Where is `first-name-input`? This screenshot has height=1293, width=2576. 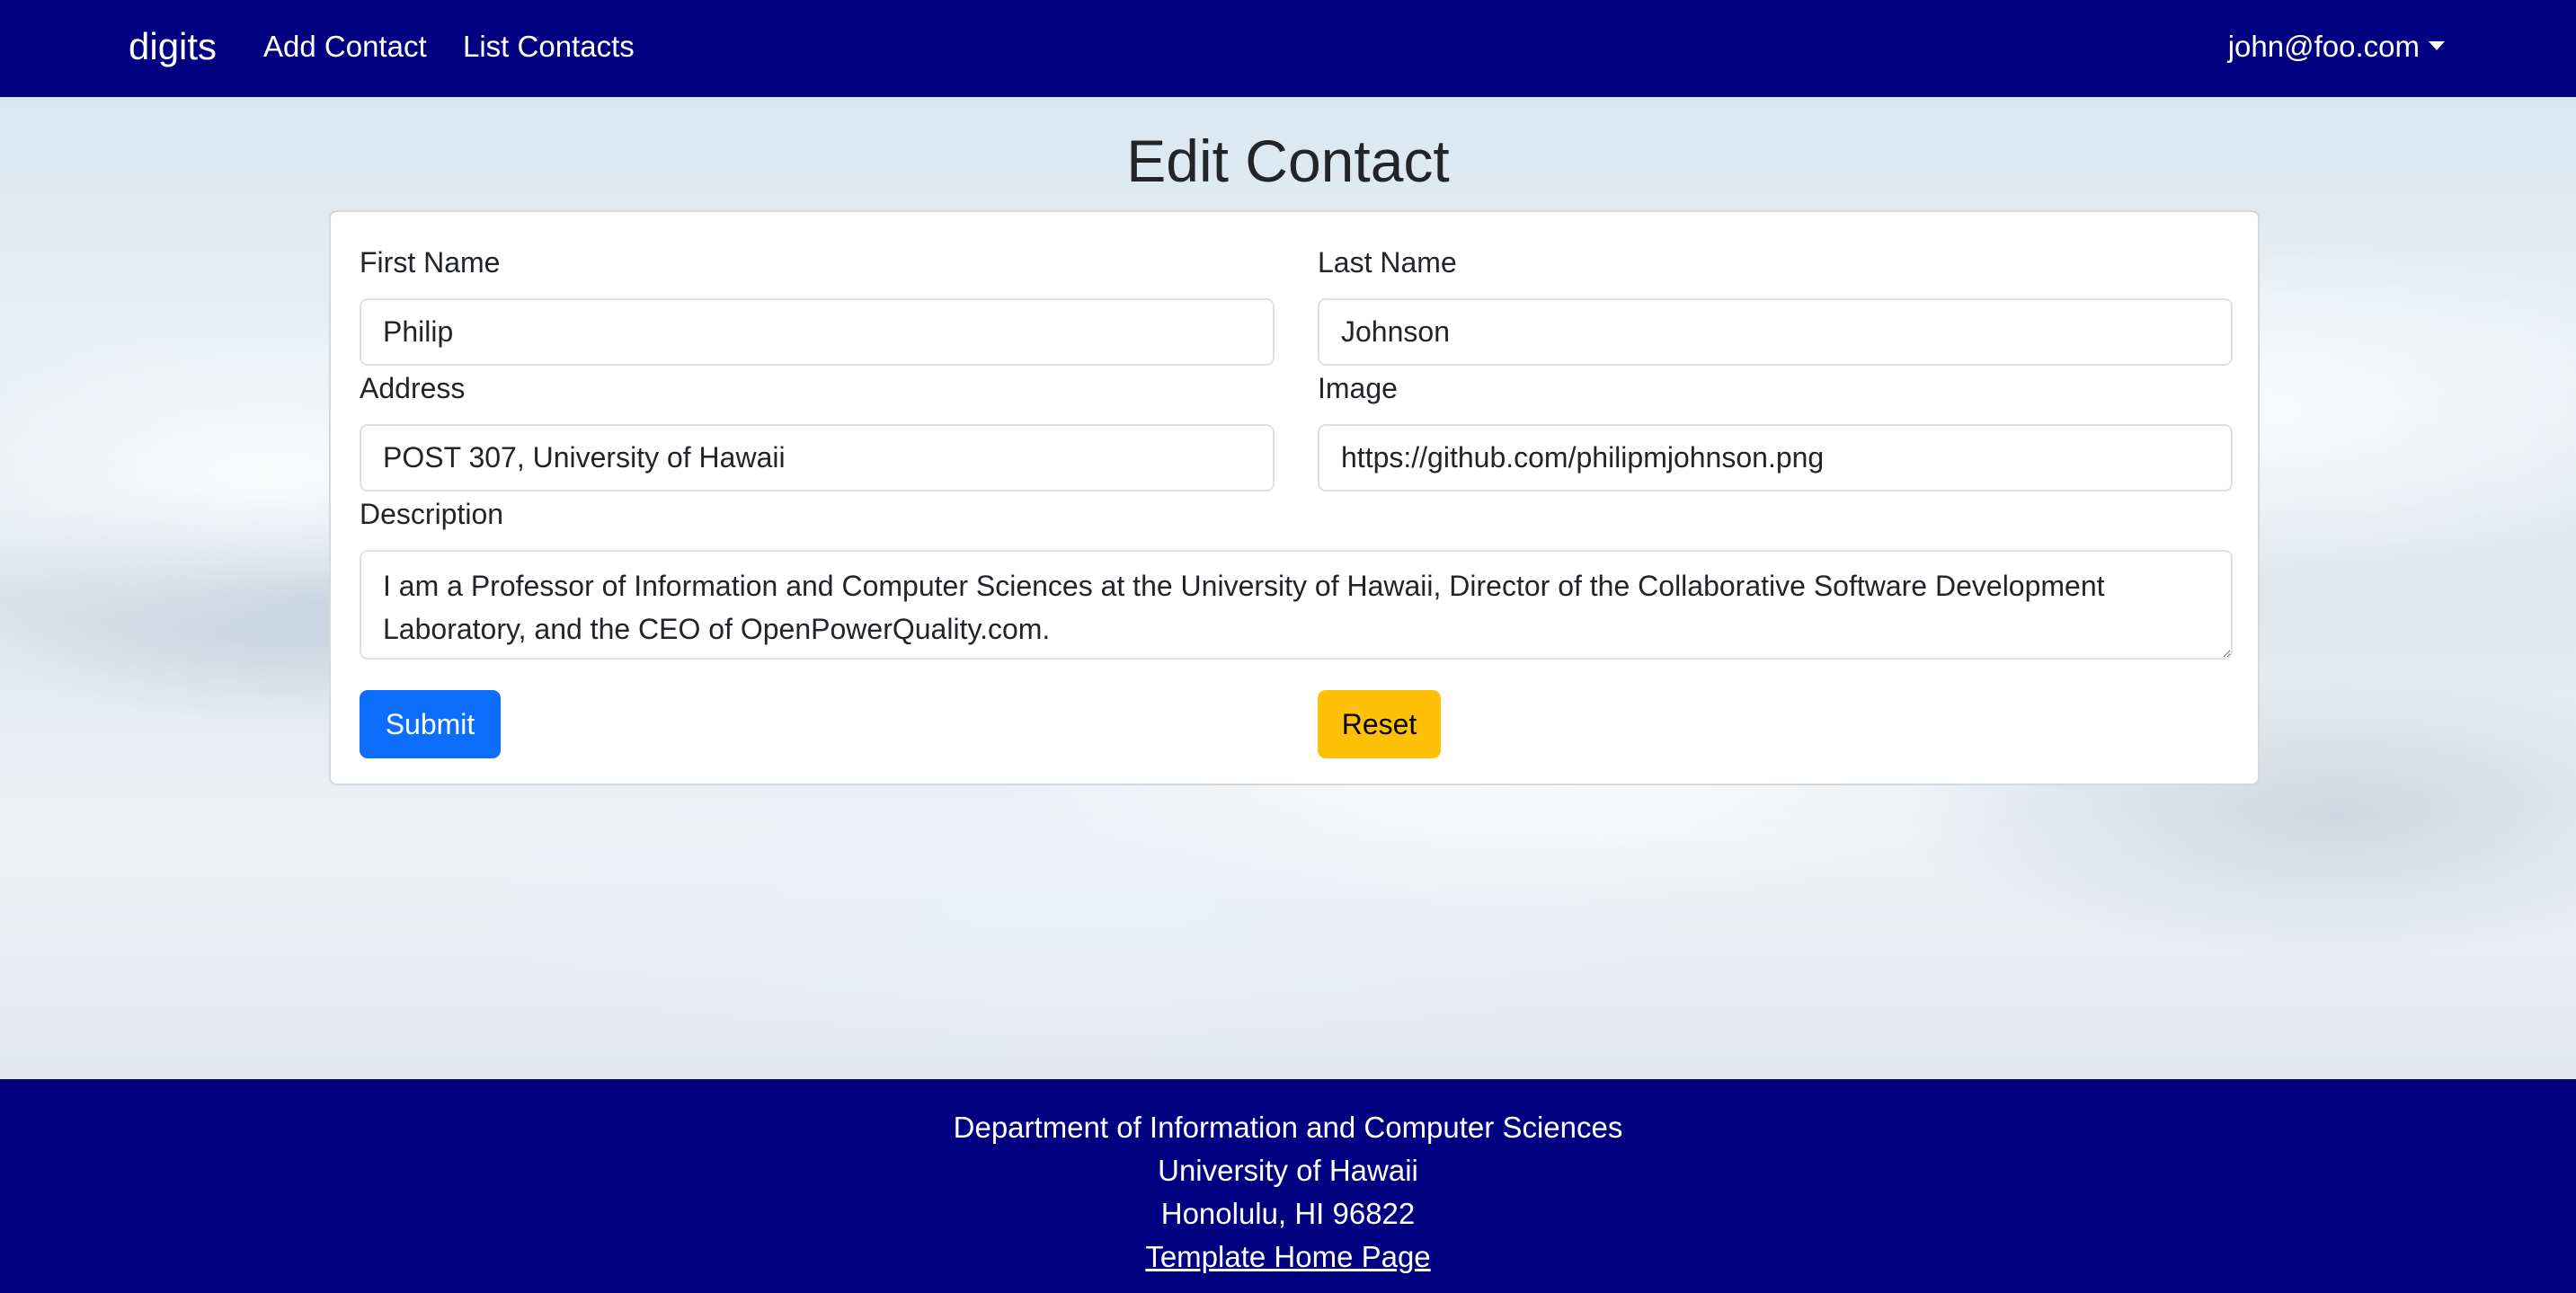 first-name-input is located at coordinates (817, 332).